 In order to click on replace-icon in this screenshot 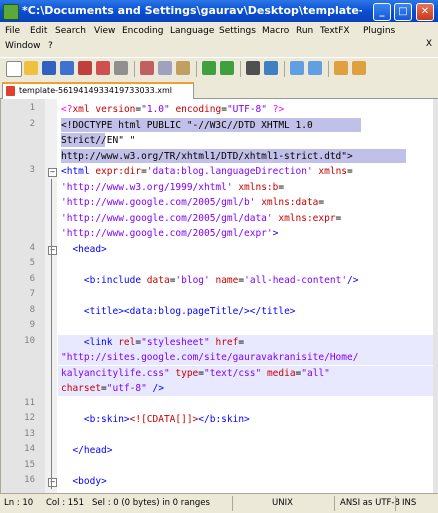, I will do `click(271, 68)`.